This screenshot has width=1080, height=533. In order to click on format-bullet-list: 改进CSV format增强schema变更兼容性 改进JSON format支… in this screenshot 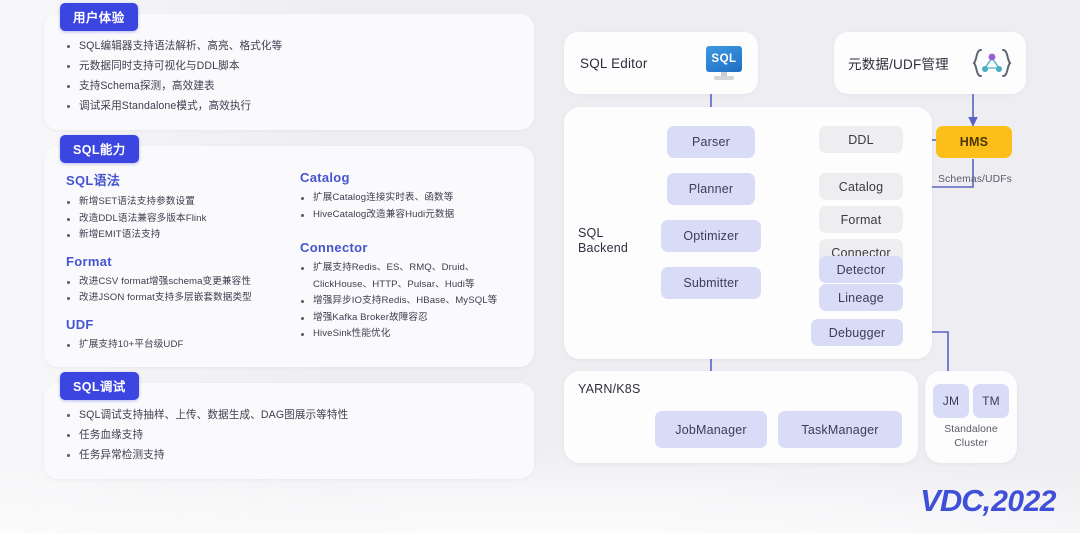, I will do `click(174, 290)`.